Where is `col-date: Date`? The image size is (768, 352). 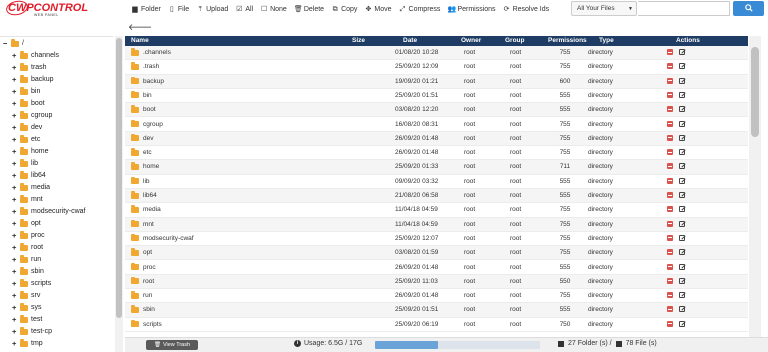 col-date: Date is located at coordinates (410, 40).